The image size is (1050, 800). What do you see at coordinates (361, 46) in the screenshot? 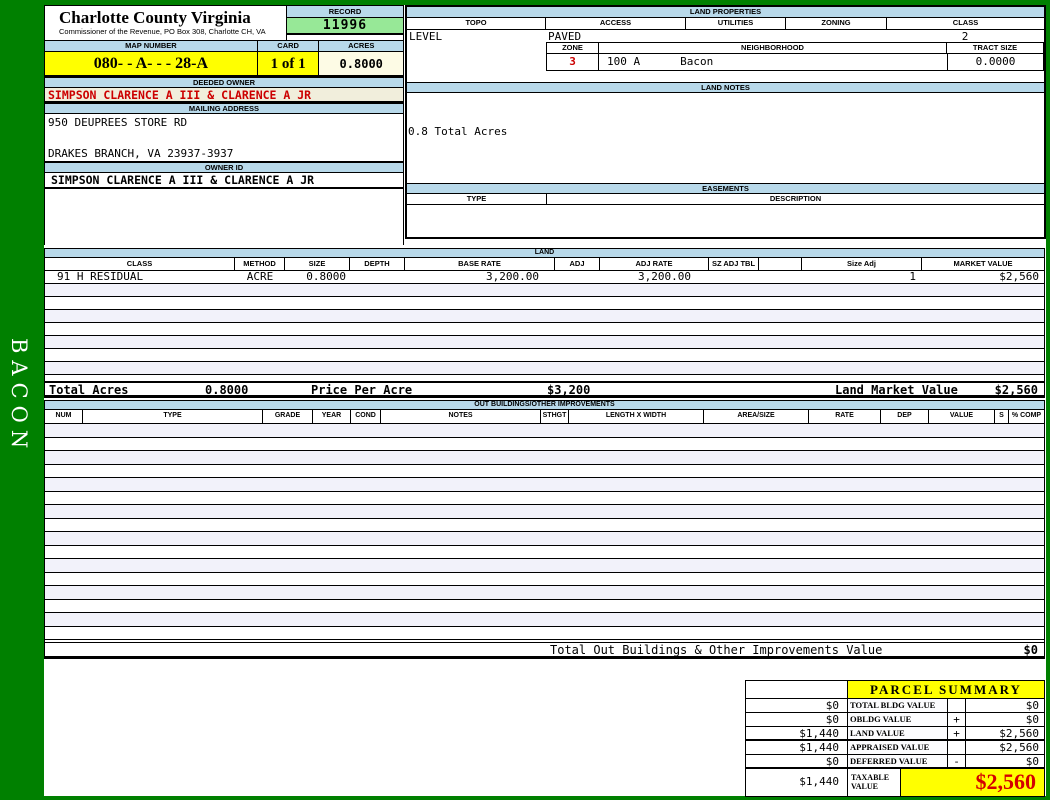
I see `acres-label: ACRES` at bounding box center [361, 46].